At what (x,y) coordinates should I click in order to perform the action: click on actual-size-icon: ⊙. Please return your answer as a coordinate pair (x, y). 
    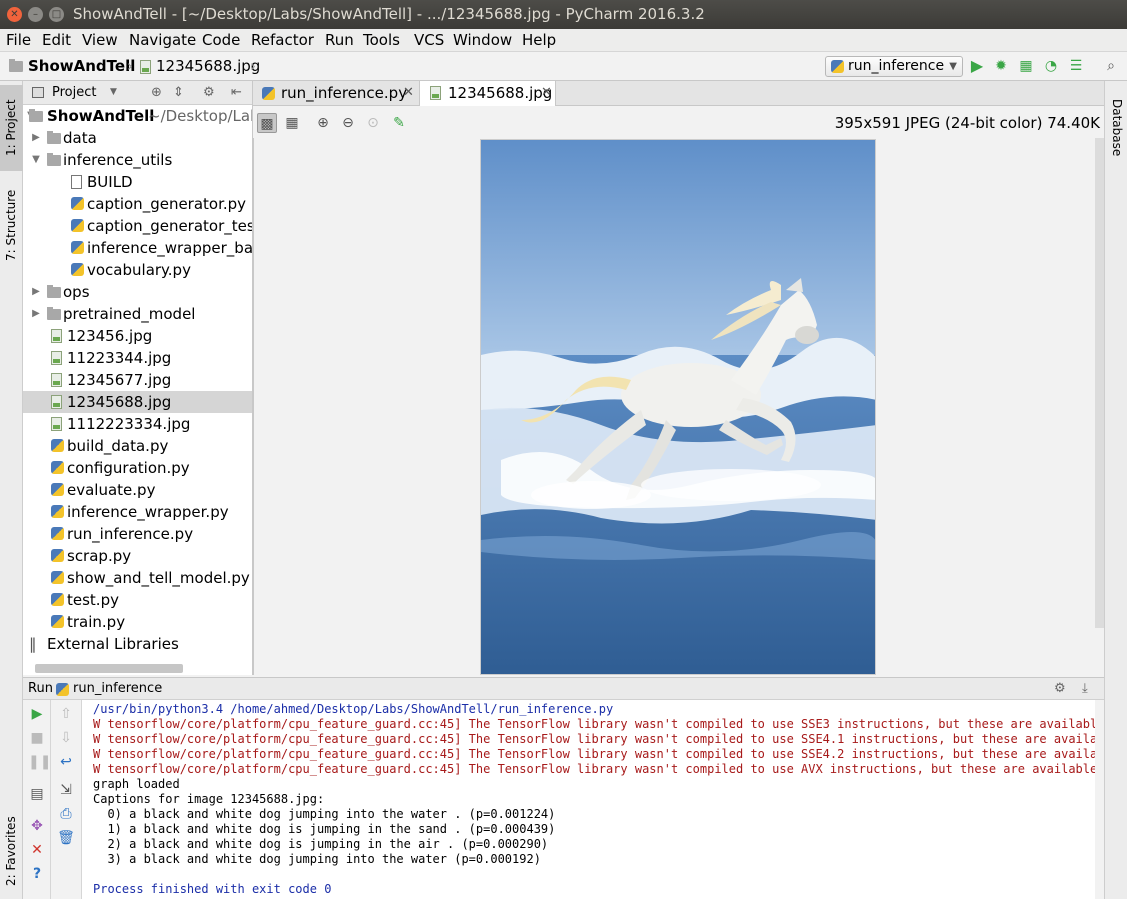
    Looking at the image, I should click on (373, 123).